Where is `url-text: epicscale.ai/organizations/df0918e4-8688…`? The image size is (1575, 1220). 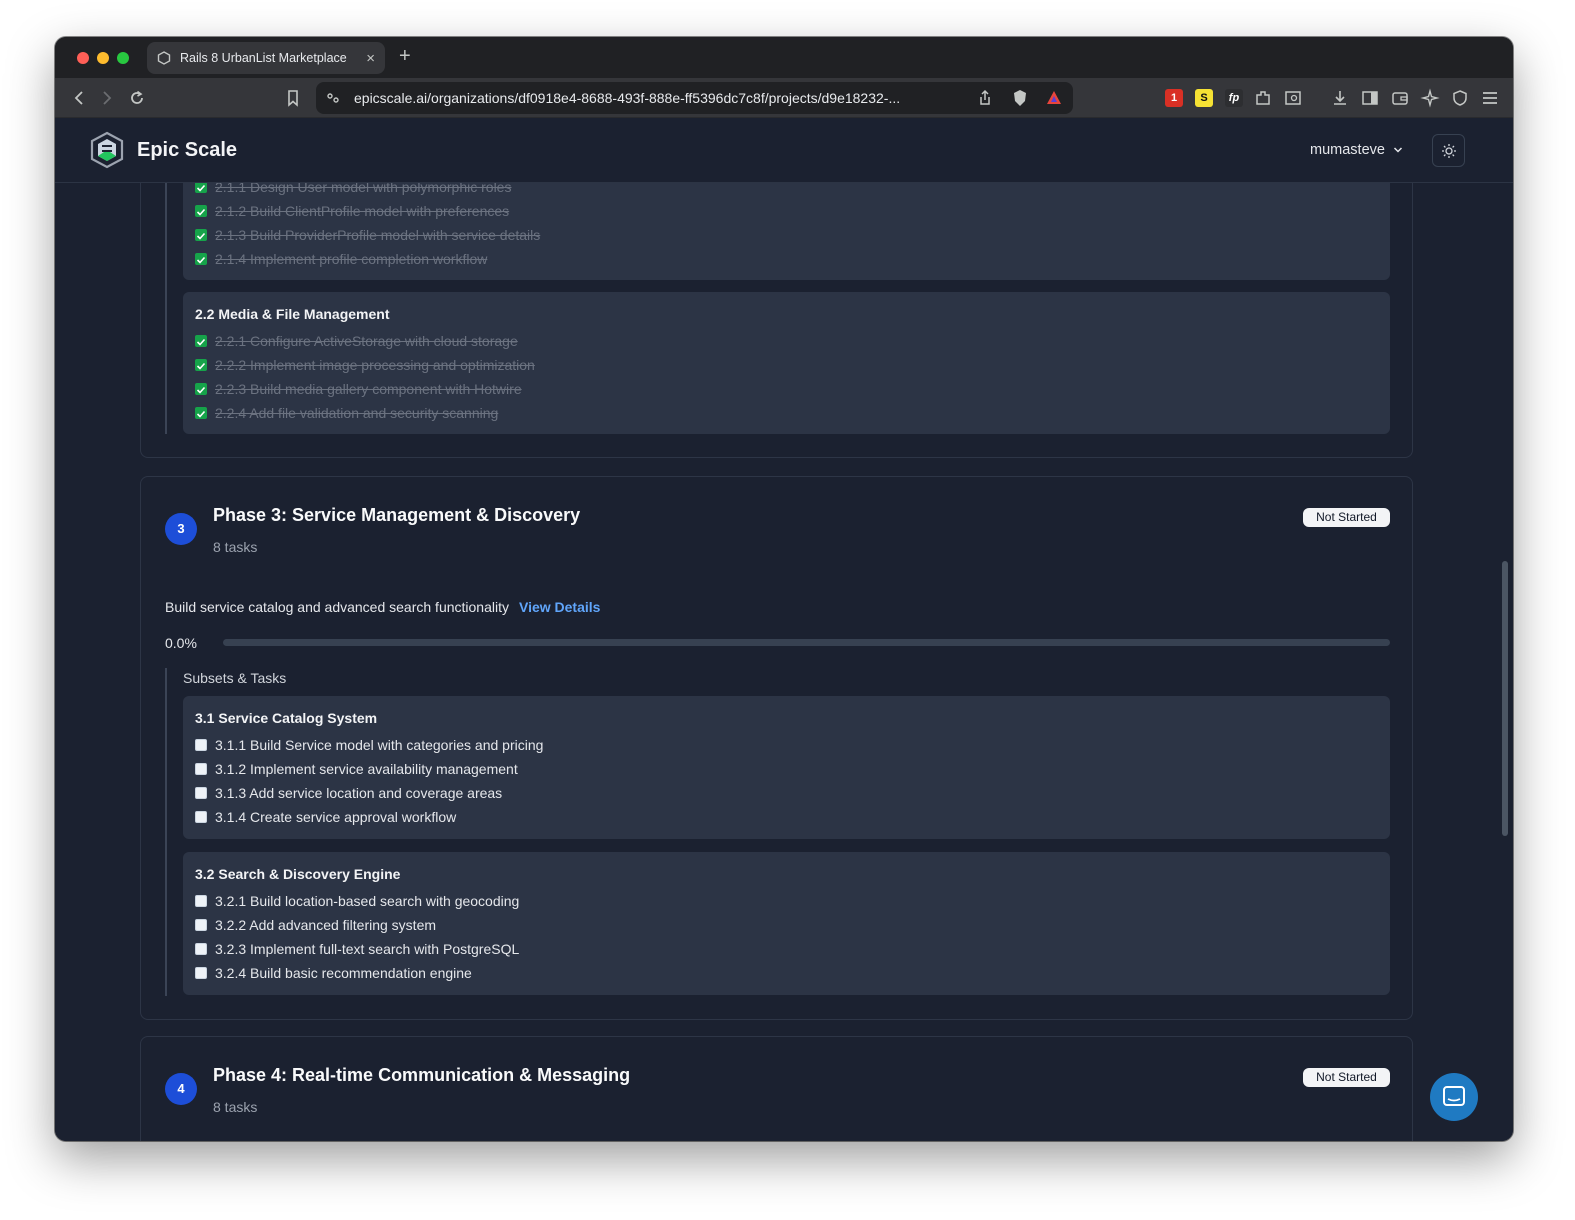
url-text: epicscale.ai/organizations/df0918e4-8688… is located at coordinates (627, 98).